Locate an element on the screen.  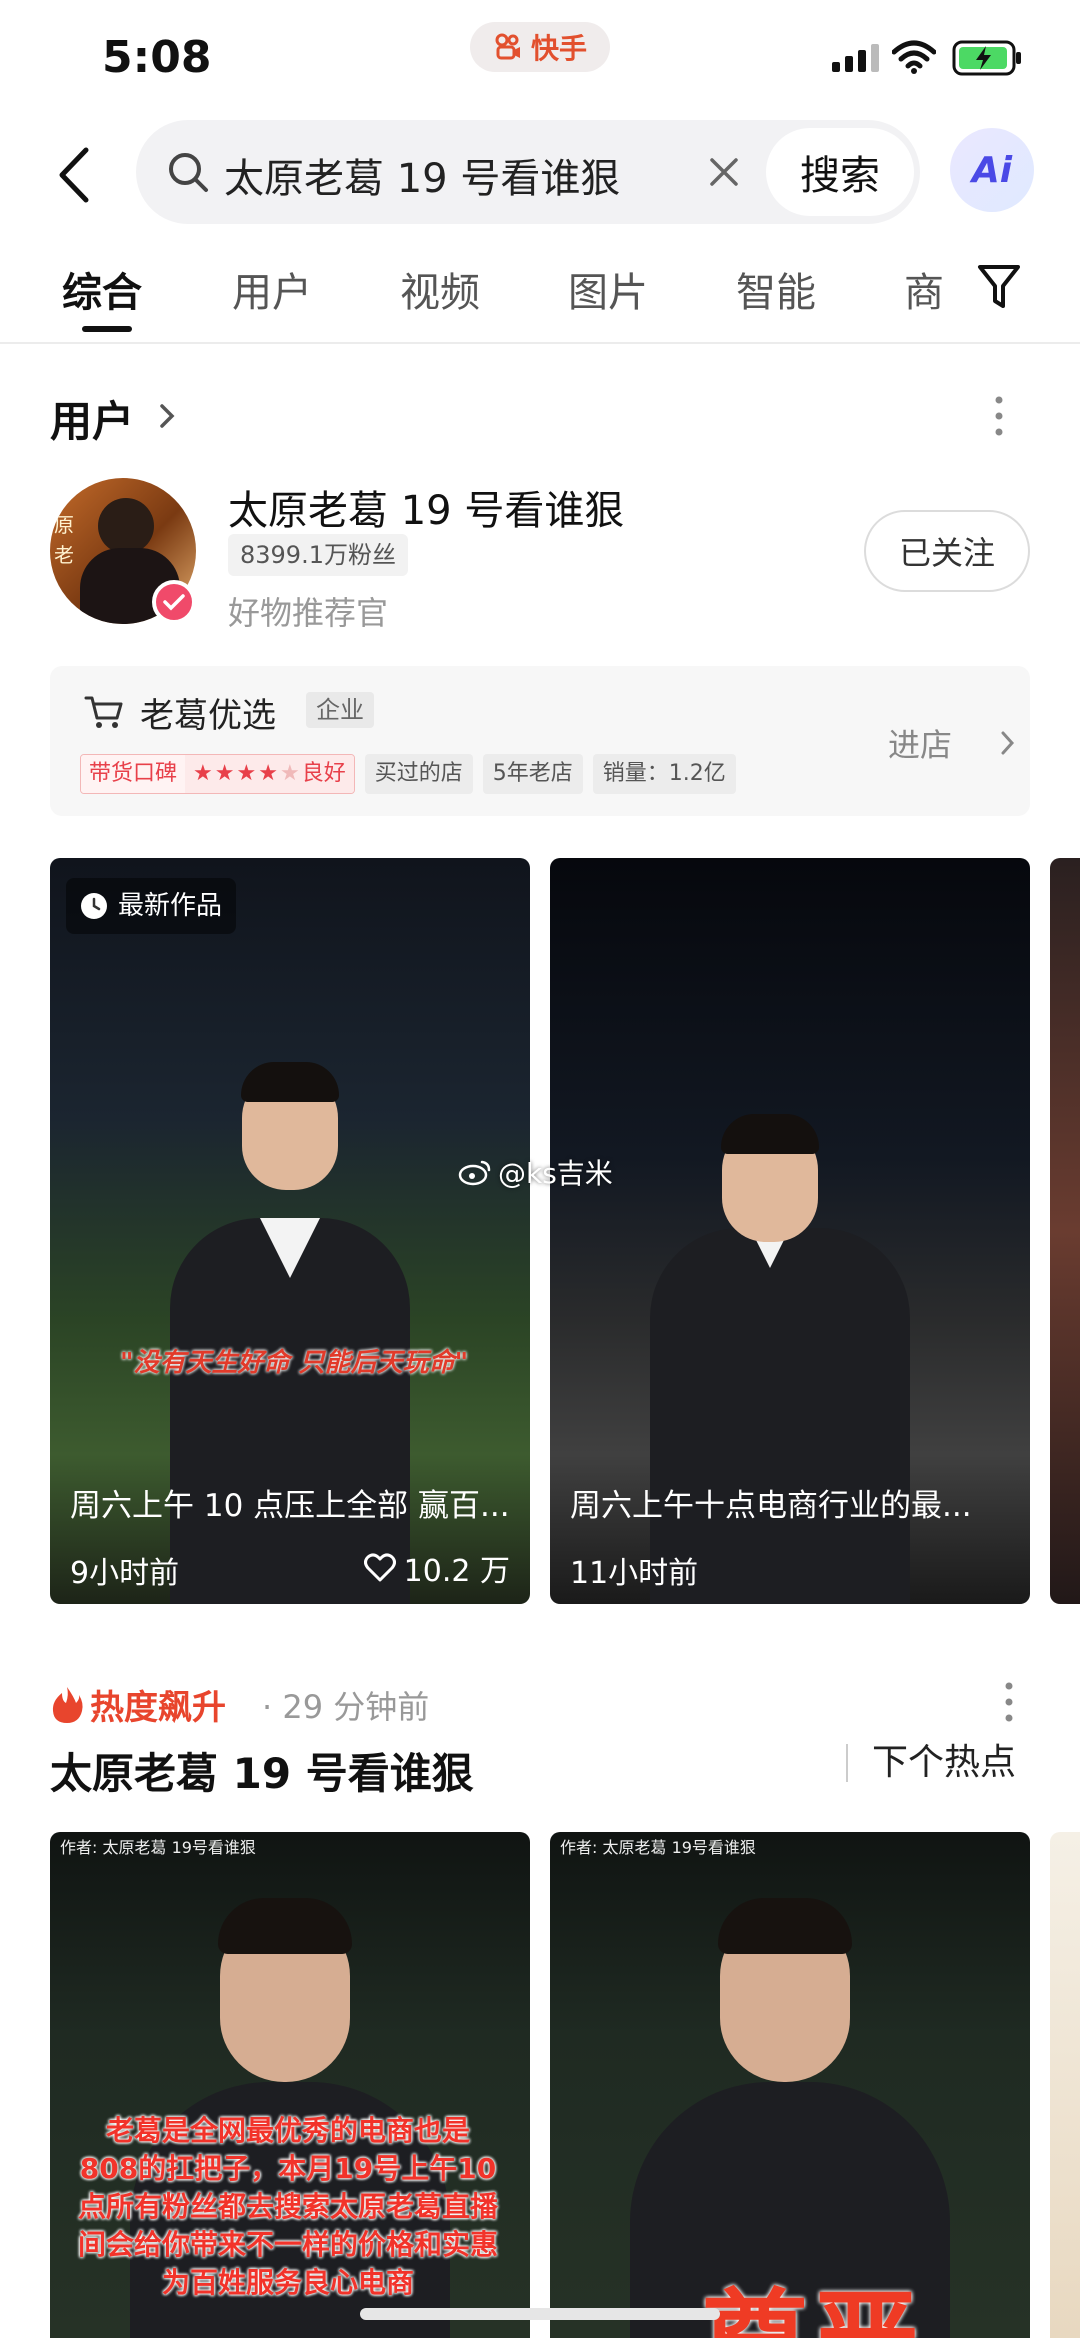
latest-work-label: 最新作品 is located at coordinates (170, 906).